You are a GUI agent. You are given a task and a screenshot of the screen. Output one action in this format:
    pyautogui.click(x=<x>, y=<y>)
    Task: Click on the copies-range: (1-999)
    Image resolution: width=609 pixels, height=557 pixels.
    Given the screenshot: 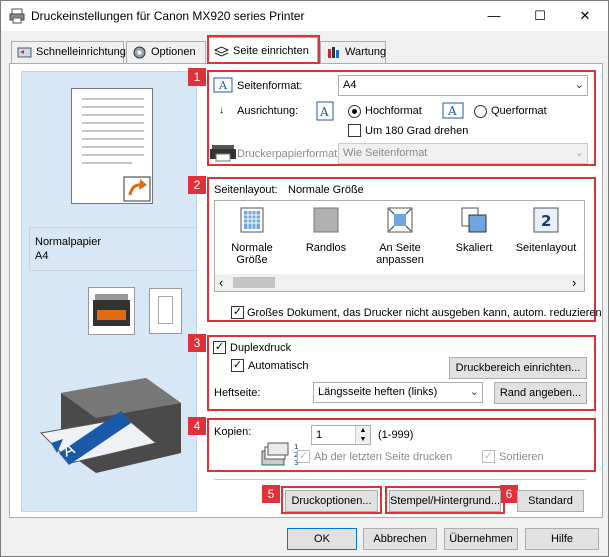 What is the action you would take?
    pyautogui.click(x=396, y=435)
    